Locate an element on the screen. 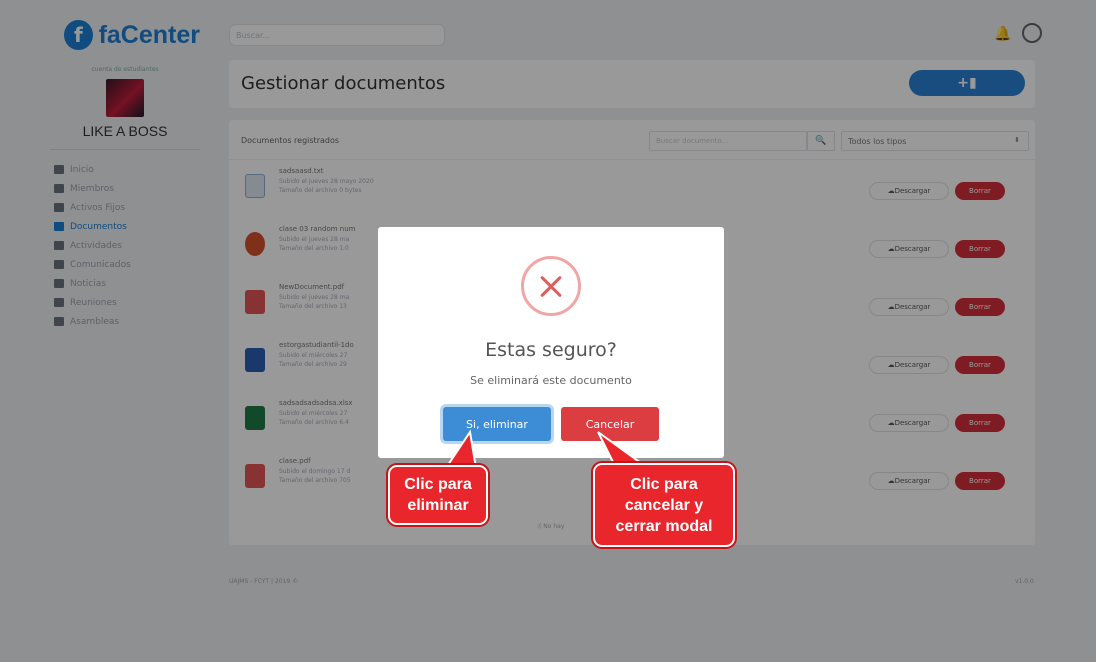 The image size is (1096, 662). callout-tail-cancel is located at coordinates (623, 449).